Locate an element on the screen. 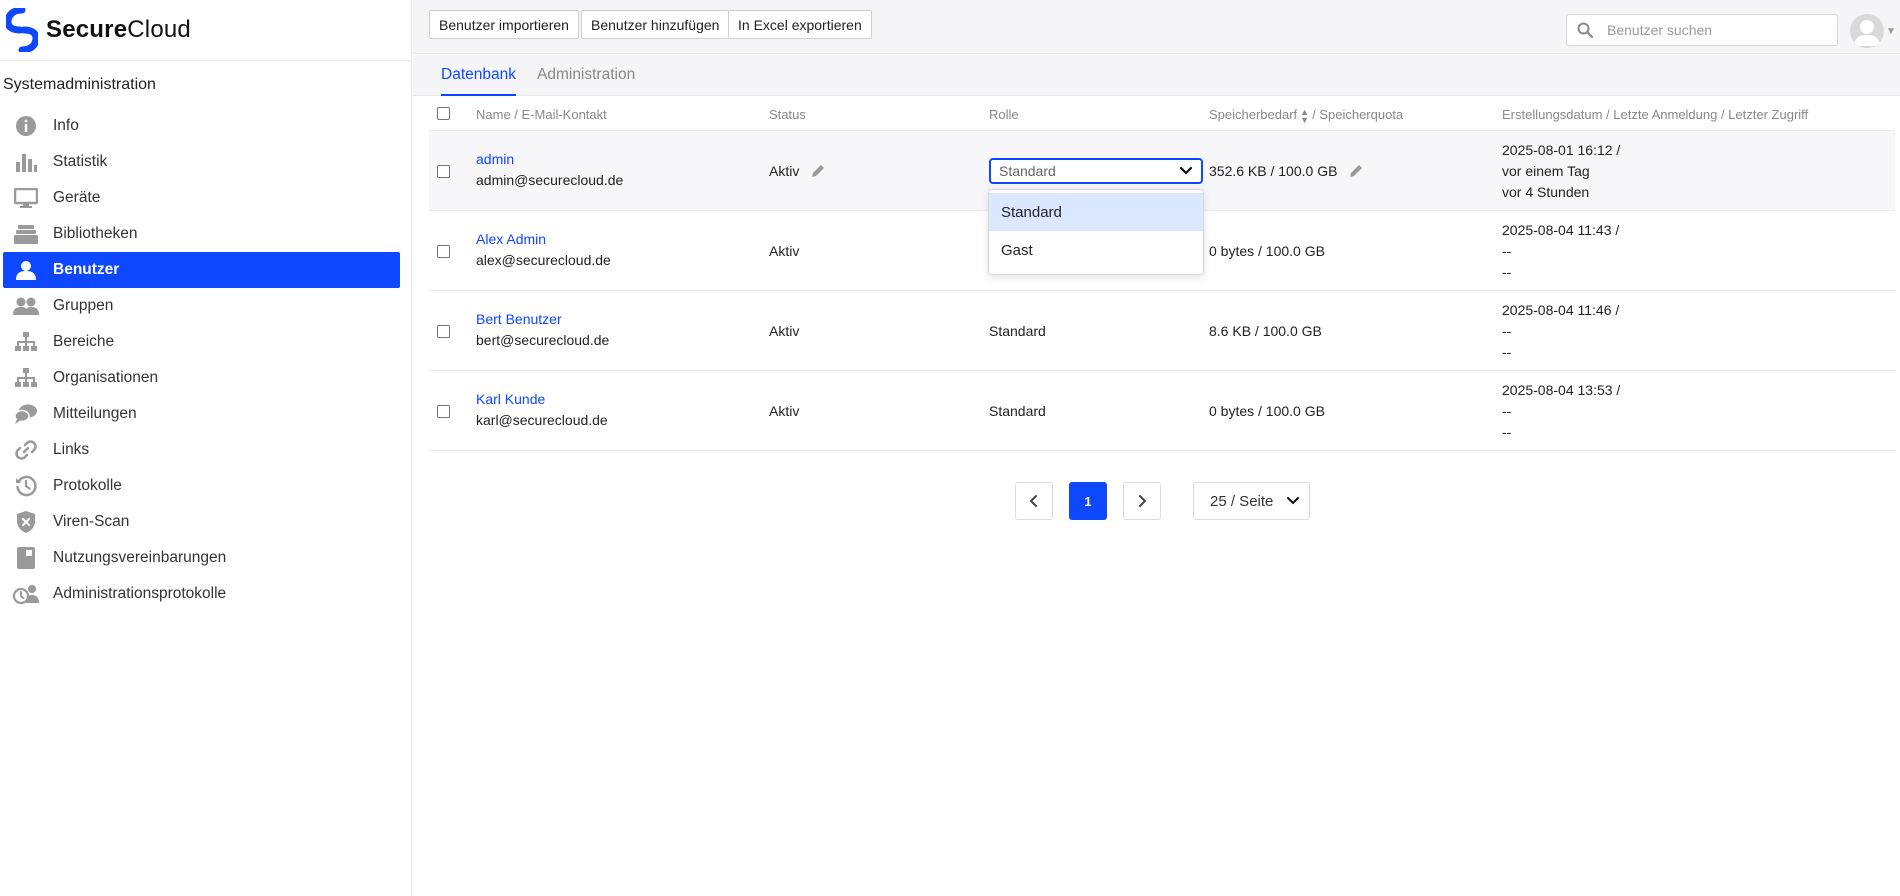  avatar is located at coordinates (1867, 31).